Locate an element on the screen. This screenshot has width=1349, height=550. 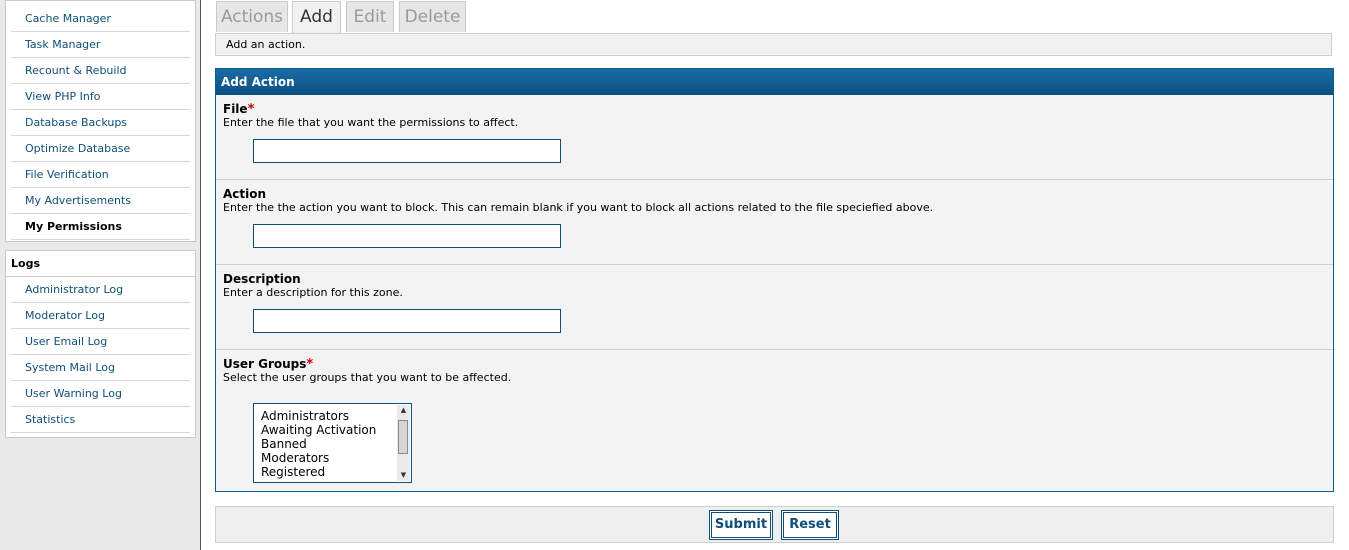
sidebar-item-user-email-log: User Email Log is located at coordinates (100, 342).